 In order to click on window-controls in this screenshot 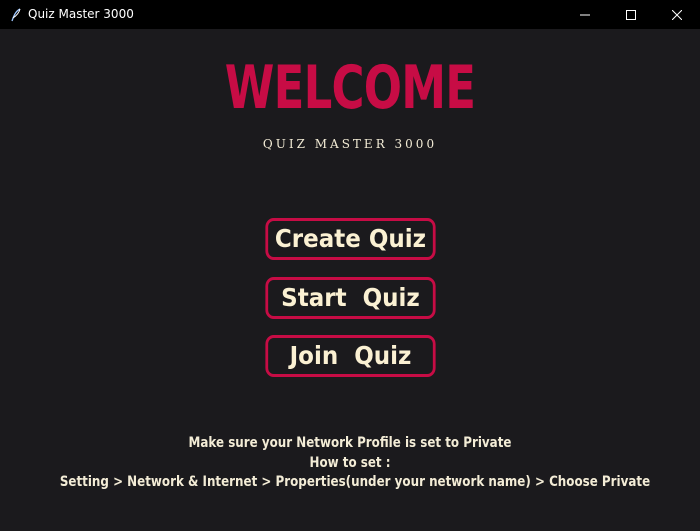, I will do `click(631, 14)`.